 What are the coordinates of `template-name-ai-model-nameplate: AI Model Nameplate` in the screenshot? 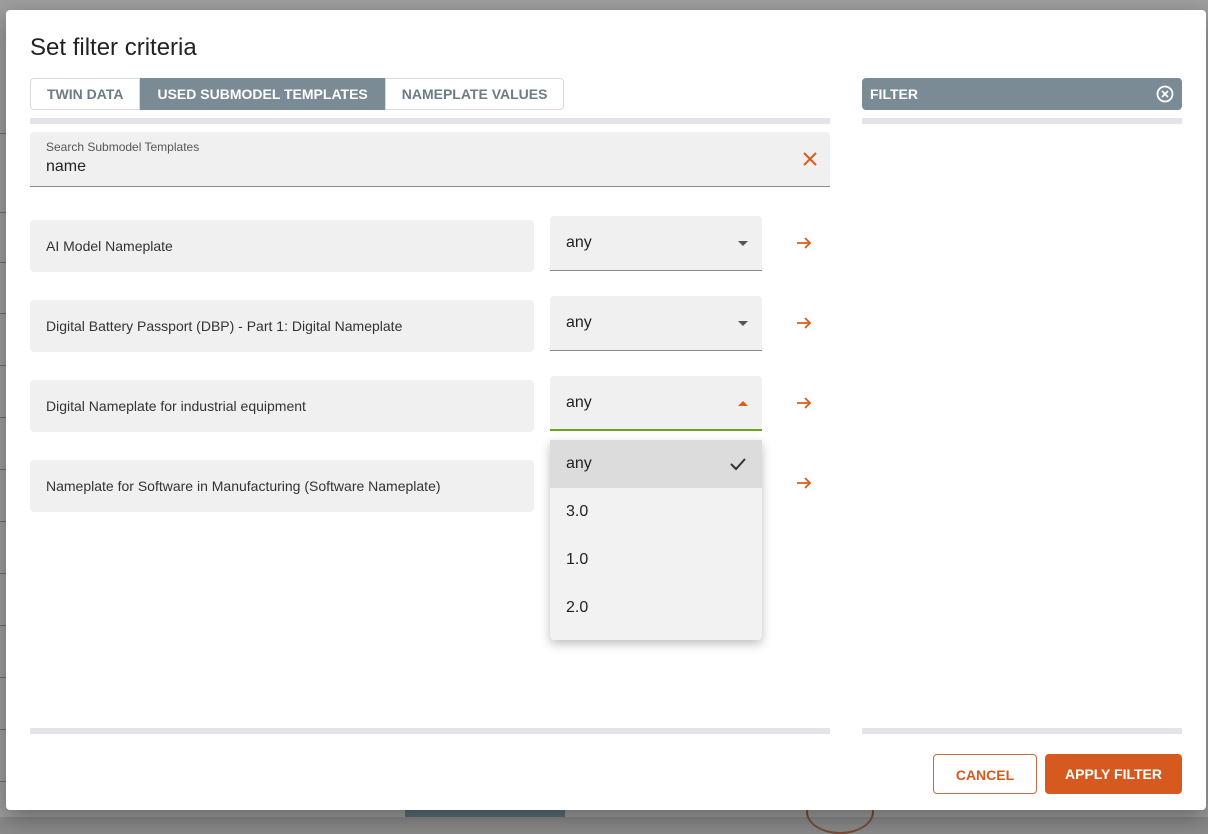 It's located at (282, 246).